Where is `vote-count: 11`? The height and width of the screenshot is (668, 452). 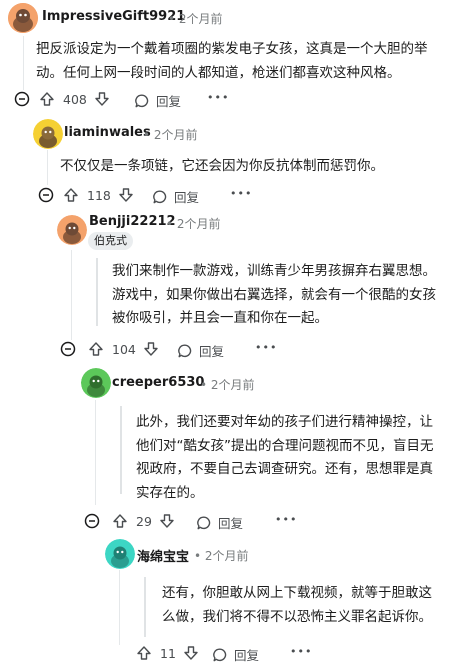 vote-count: 11 is located at coordinates (168, 653).